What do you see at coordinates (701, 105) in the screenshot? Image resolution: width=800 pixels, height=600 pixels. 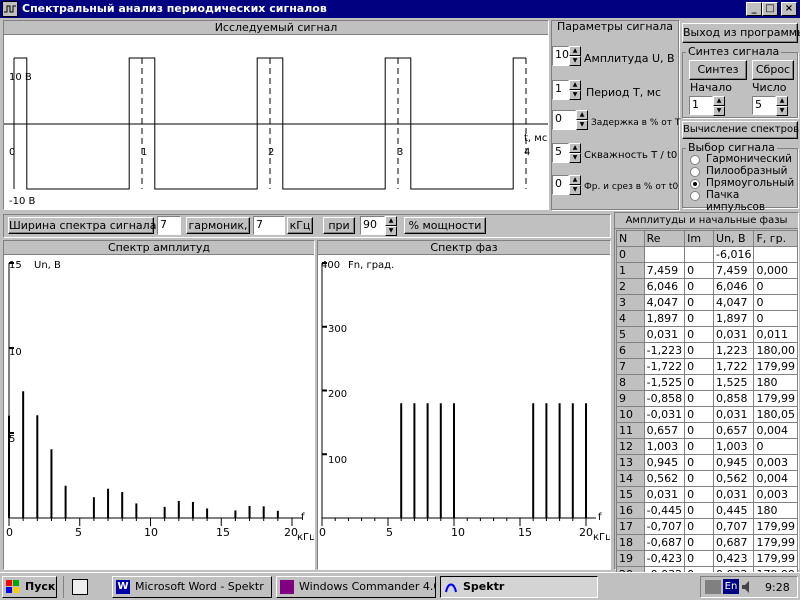 I see `start-input: 1` at bounding box center [701, 105].